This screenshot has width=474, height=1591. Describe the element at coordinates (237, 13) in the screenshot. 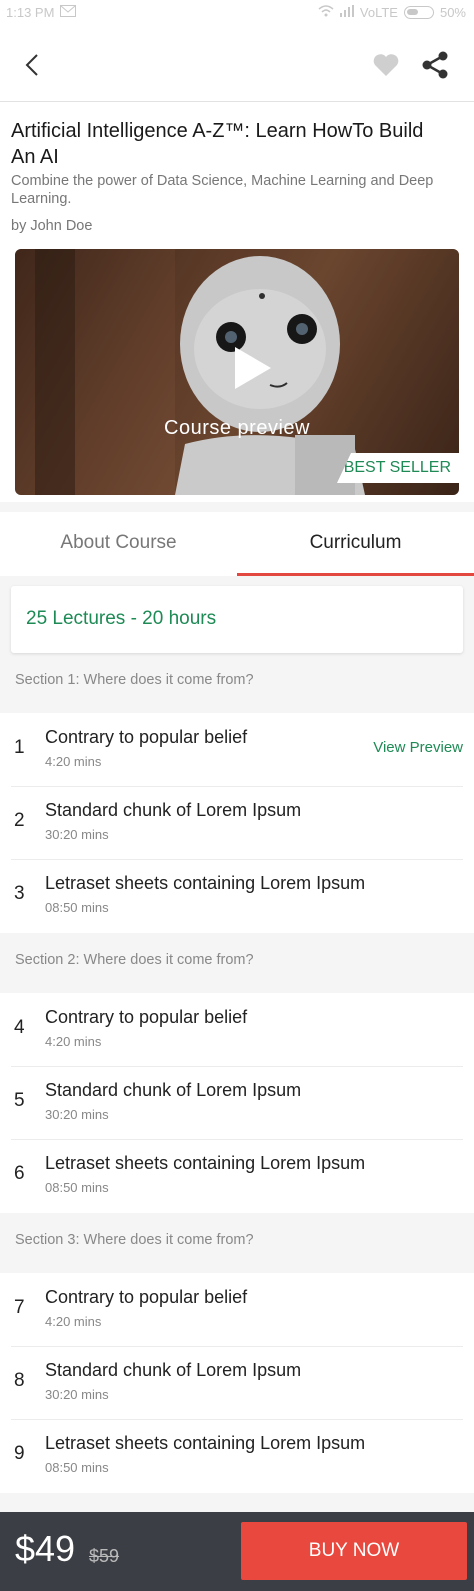

I see `status-bar: 1:13 PM VoLTE 50%` at that location.